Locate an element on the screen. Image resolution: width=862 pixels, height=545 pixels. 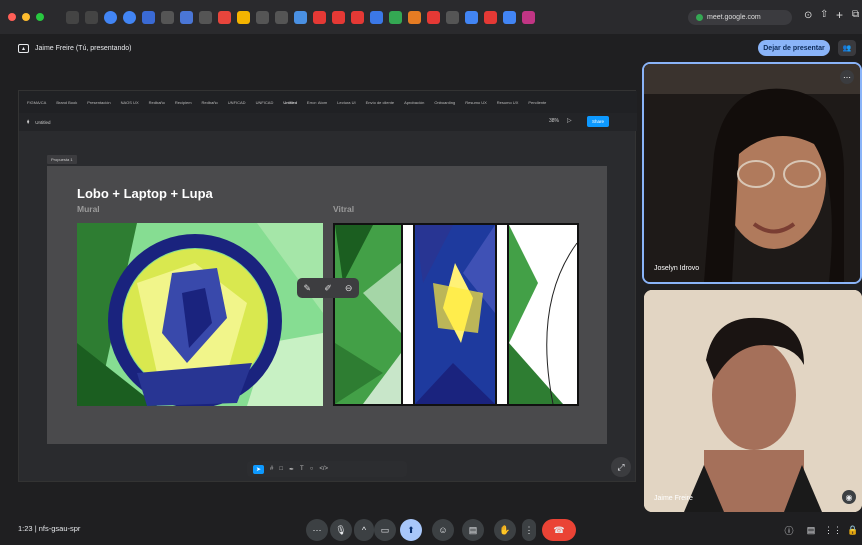
figma-share-button: Share is located at coordinates (598, 121).